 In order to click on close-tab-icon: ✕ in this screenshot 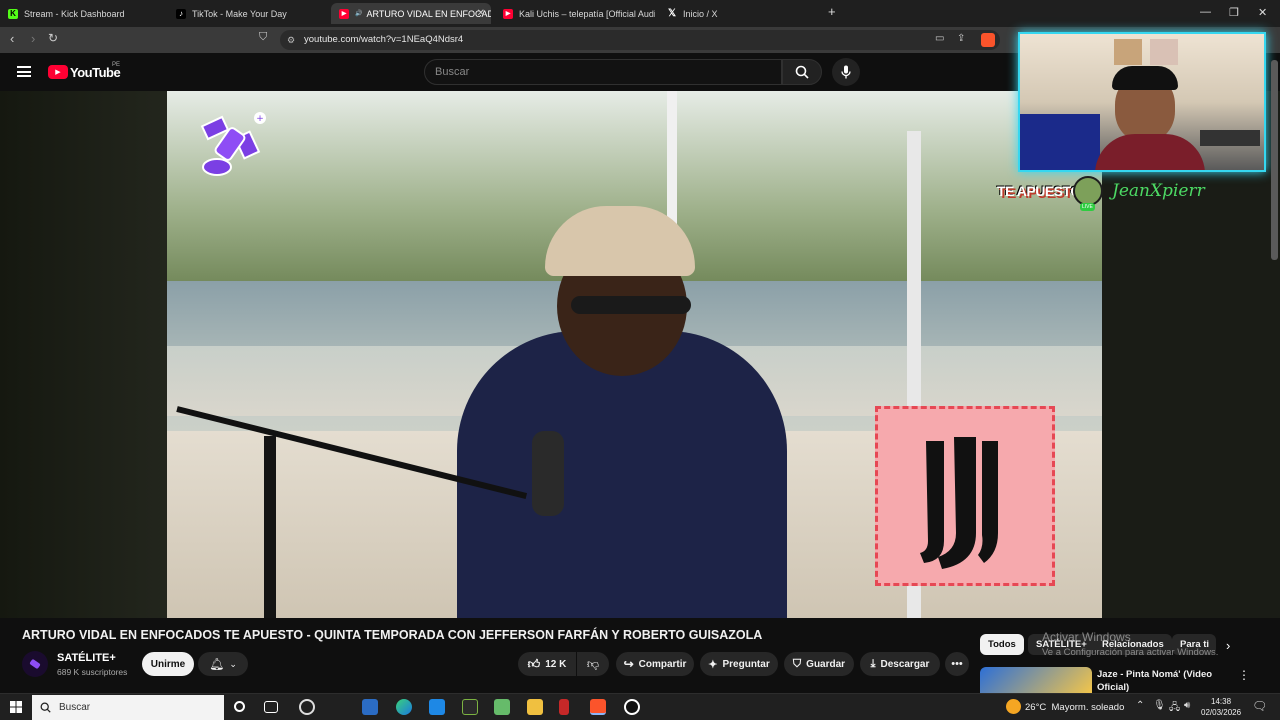, I will do `click(481, 13)`.